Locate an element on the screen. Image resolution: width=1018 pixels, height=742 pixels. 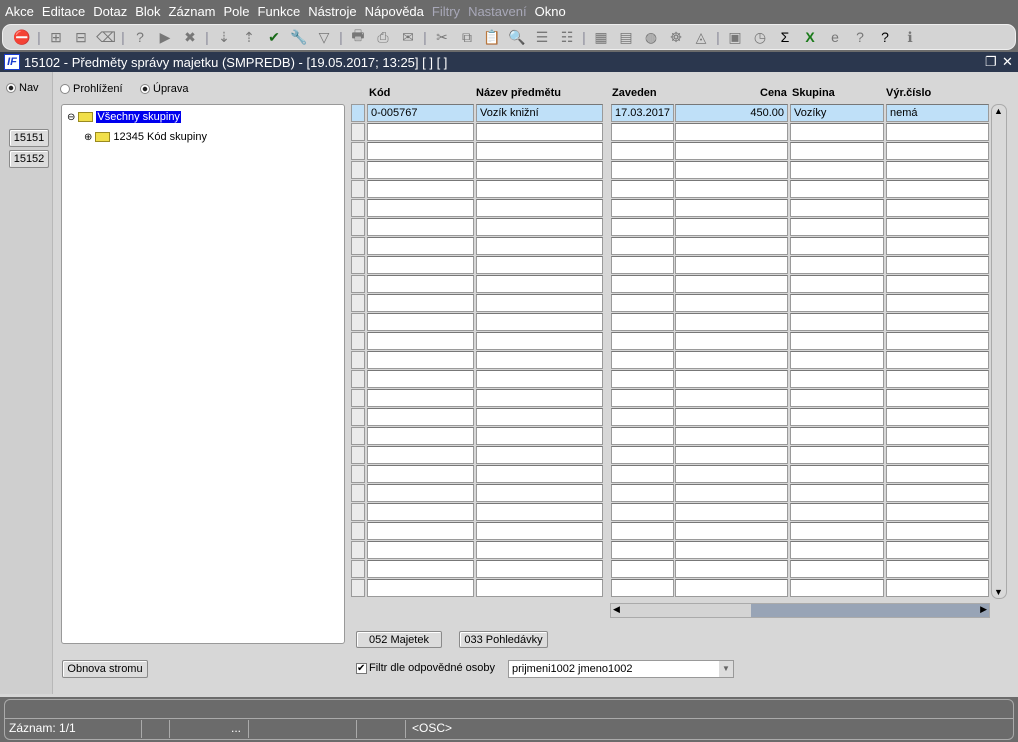
sigma-icon: Σ is located at coordinates (785, 37).